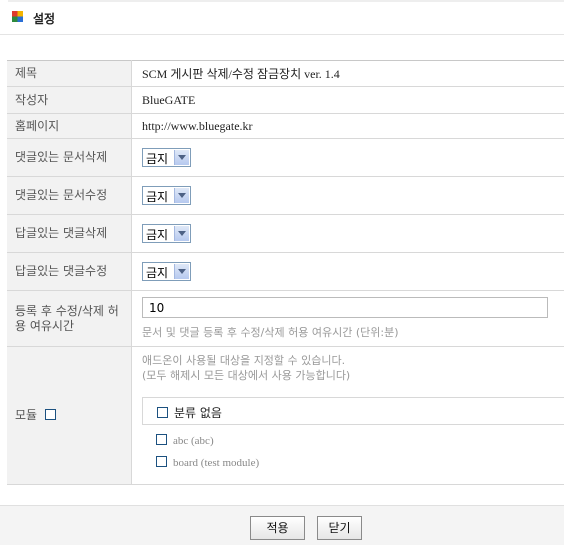  I want to click on module-item-abc: abc (abc), so click(360, 441).